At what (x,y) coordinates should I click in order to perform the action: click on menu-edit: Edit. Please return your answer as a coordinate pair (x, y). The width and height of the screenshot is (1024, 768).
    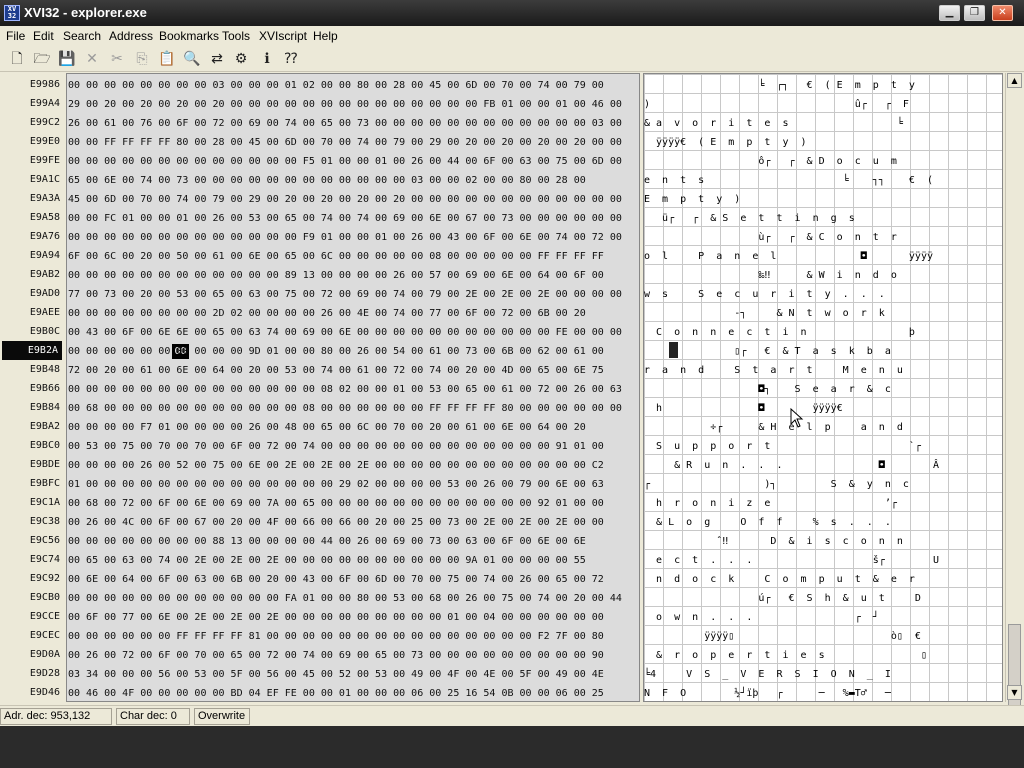
    Looking at the image, I should click on (43, 36).